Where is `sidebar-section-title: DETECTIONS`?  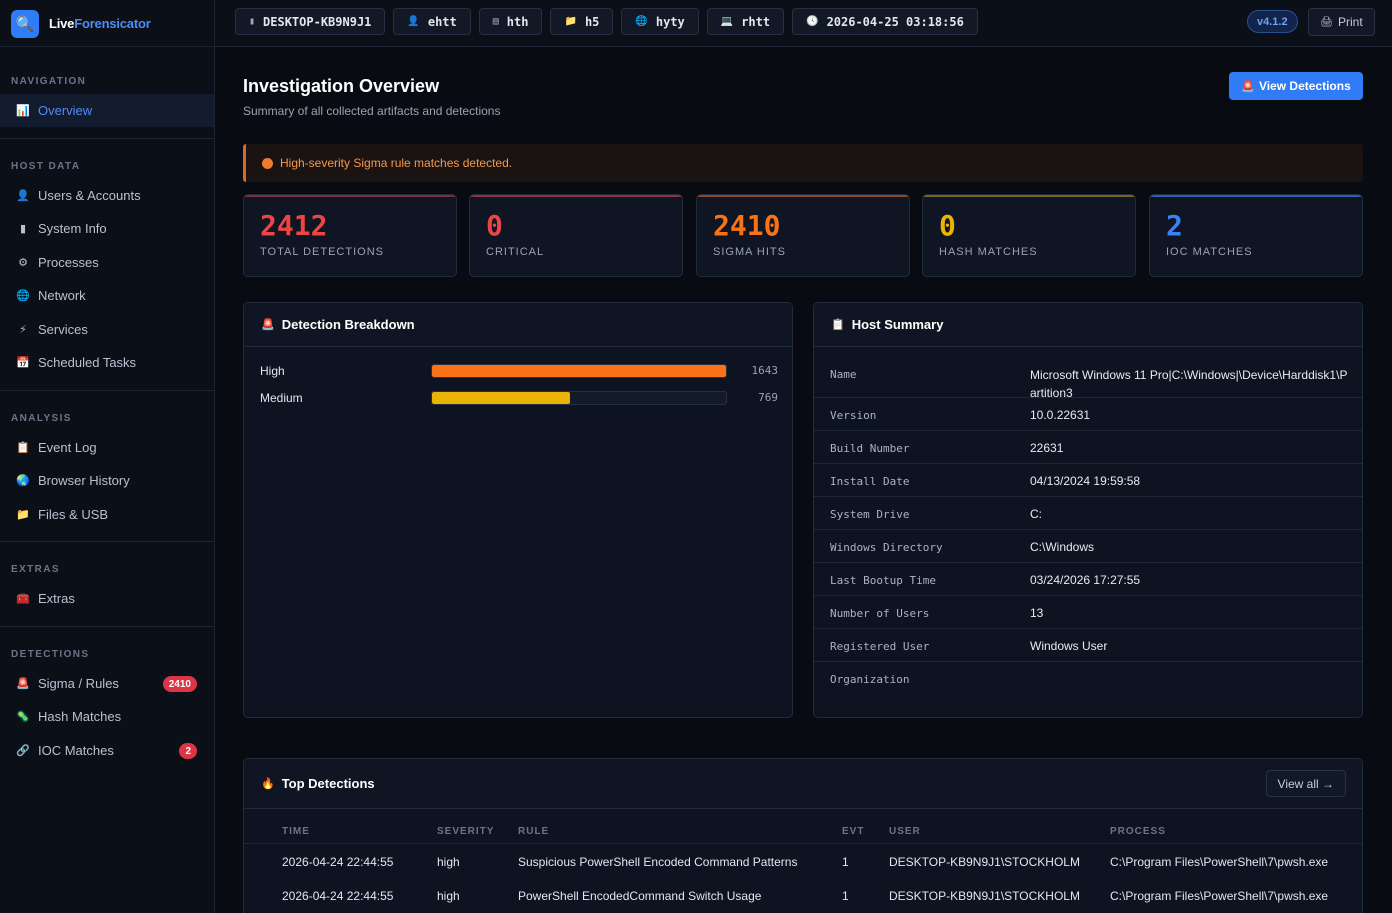 sidebar-section-title: DETECTIONS is located at coordinates (50, 654).